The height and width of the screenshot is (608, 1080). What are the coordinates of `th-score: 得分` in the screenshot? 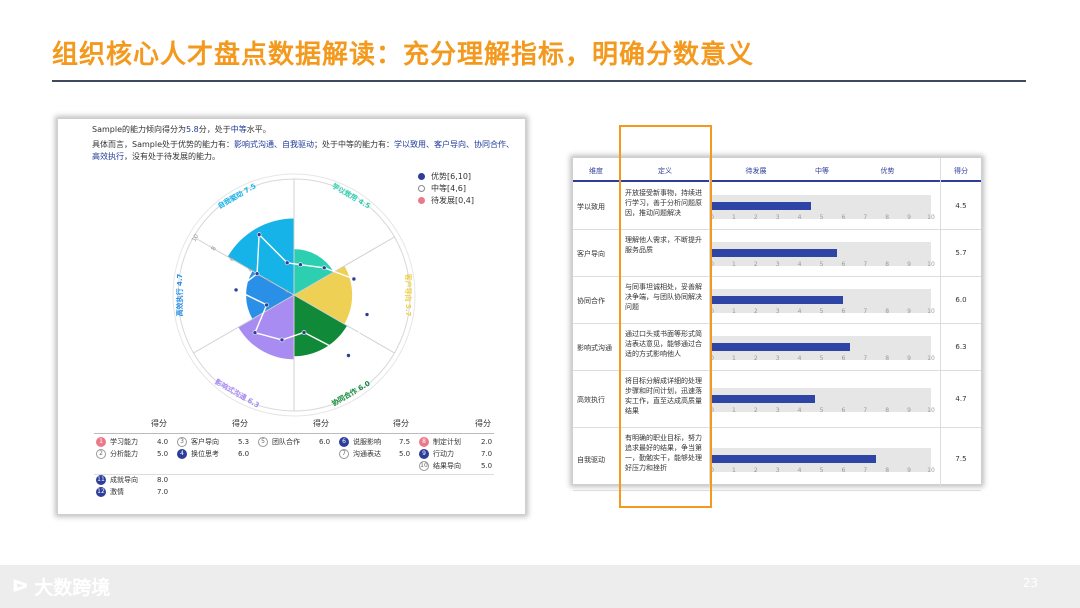 It's located at (961, 171).